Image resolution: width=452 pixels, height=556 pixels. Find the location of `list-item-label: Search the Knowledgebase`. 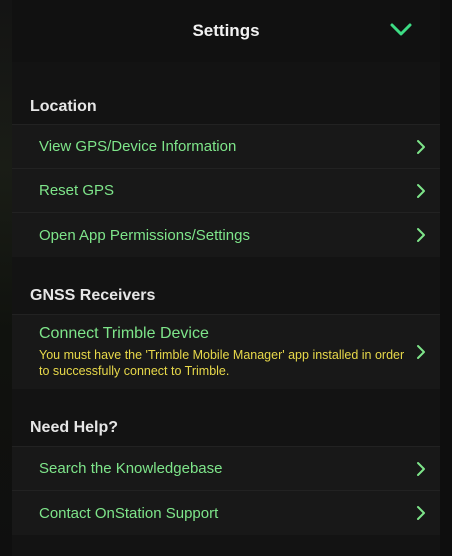

list-item-label: Search the Knowledgebase is located at coordinates (131, 468).